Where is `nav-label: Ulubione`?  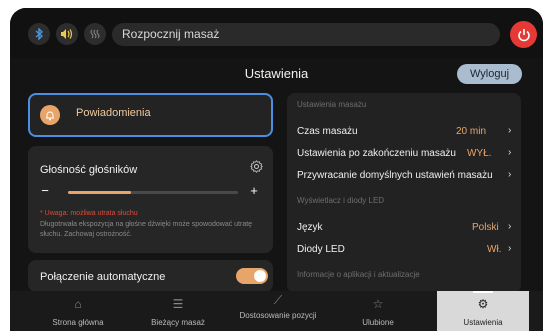 nav-label: Ulubione is located at coordinates (378, 322).